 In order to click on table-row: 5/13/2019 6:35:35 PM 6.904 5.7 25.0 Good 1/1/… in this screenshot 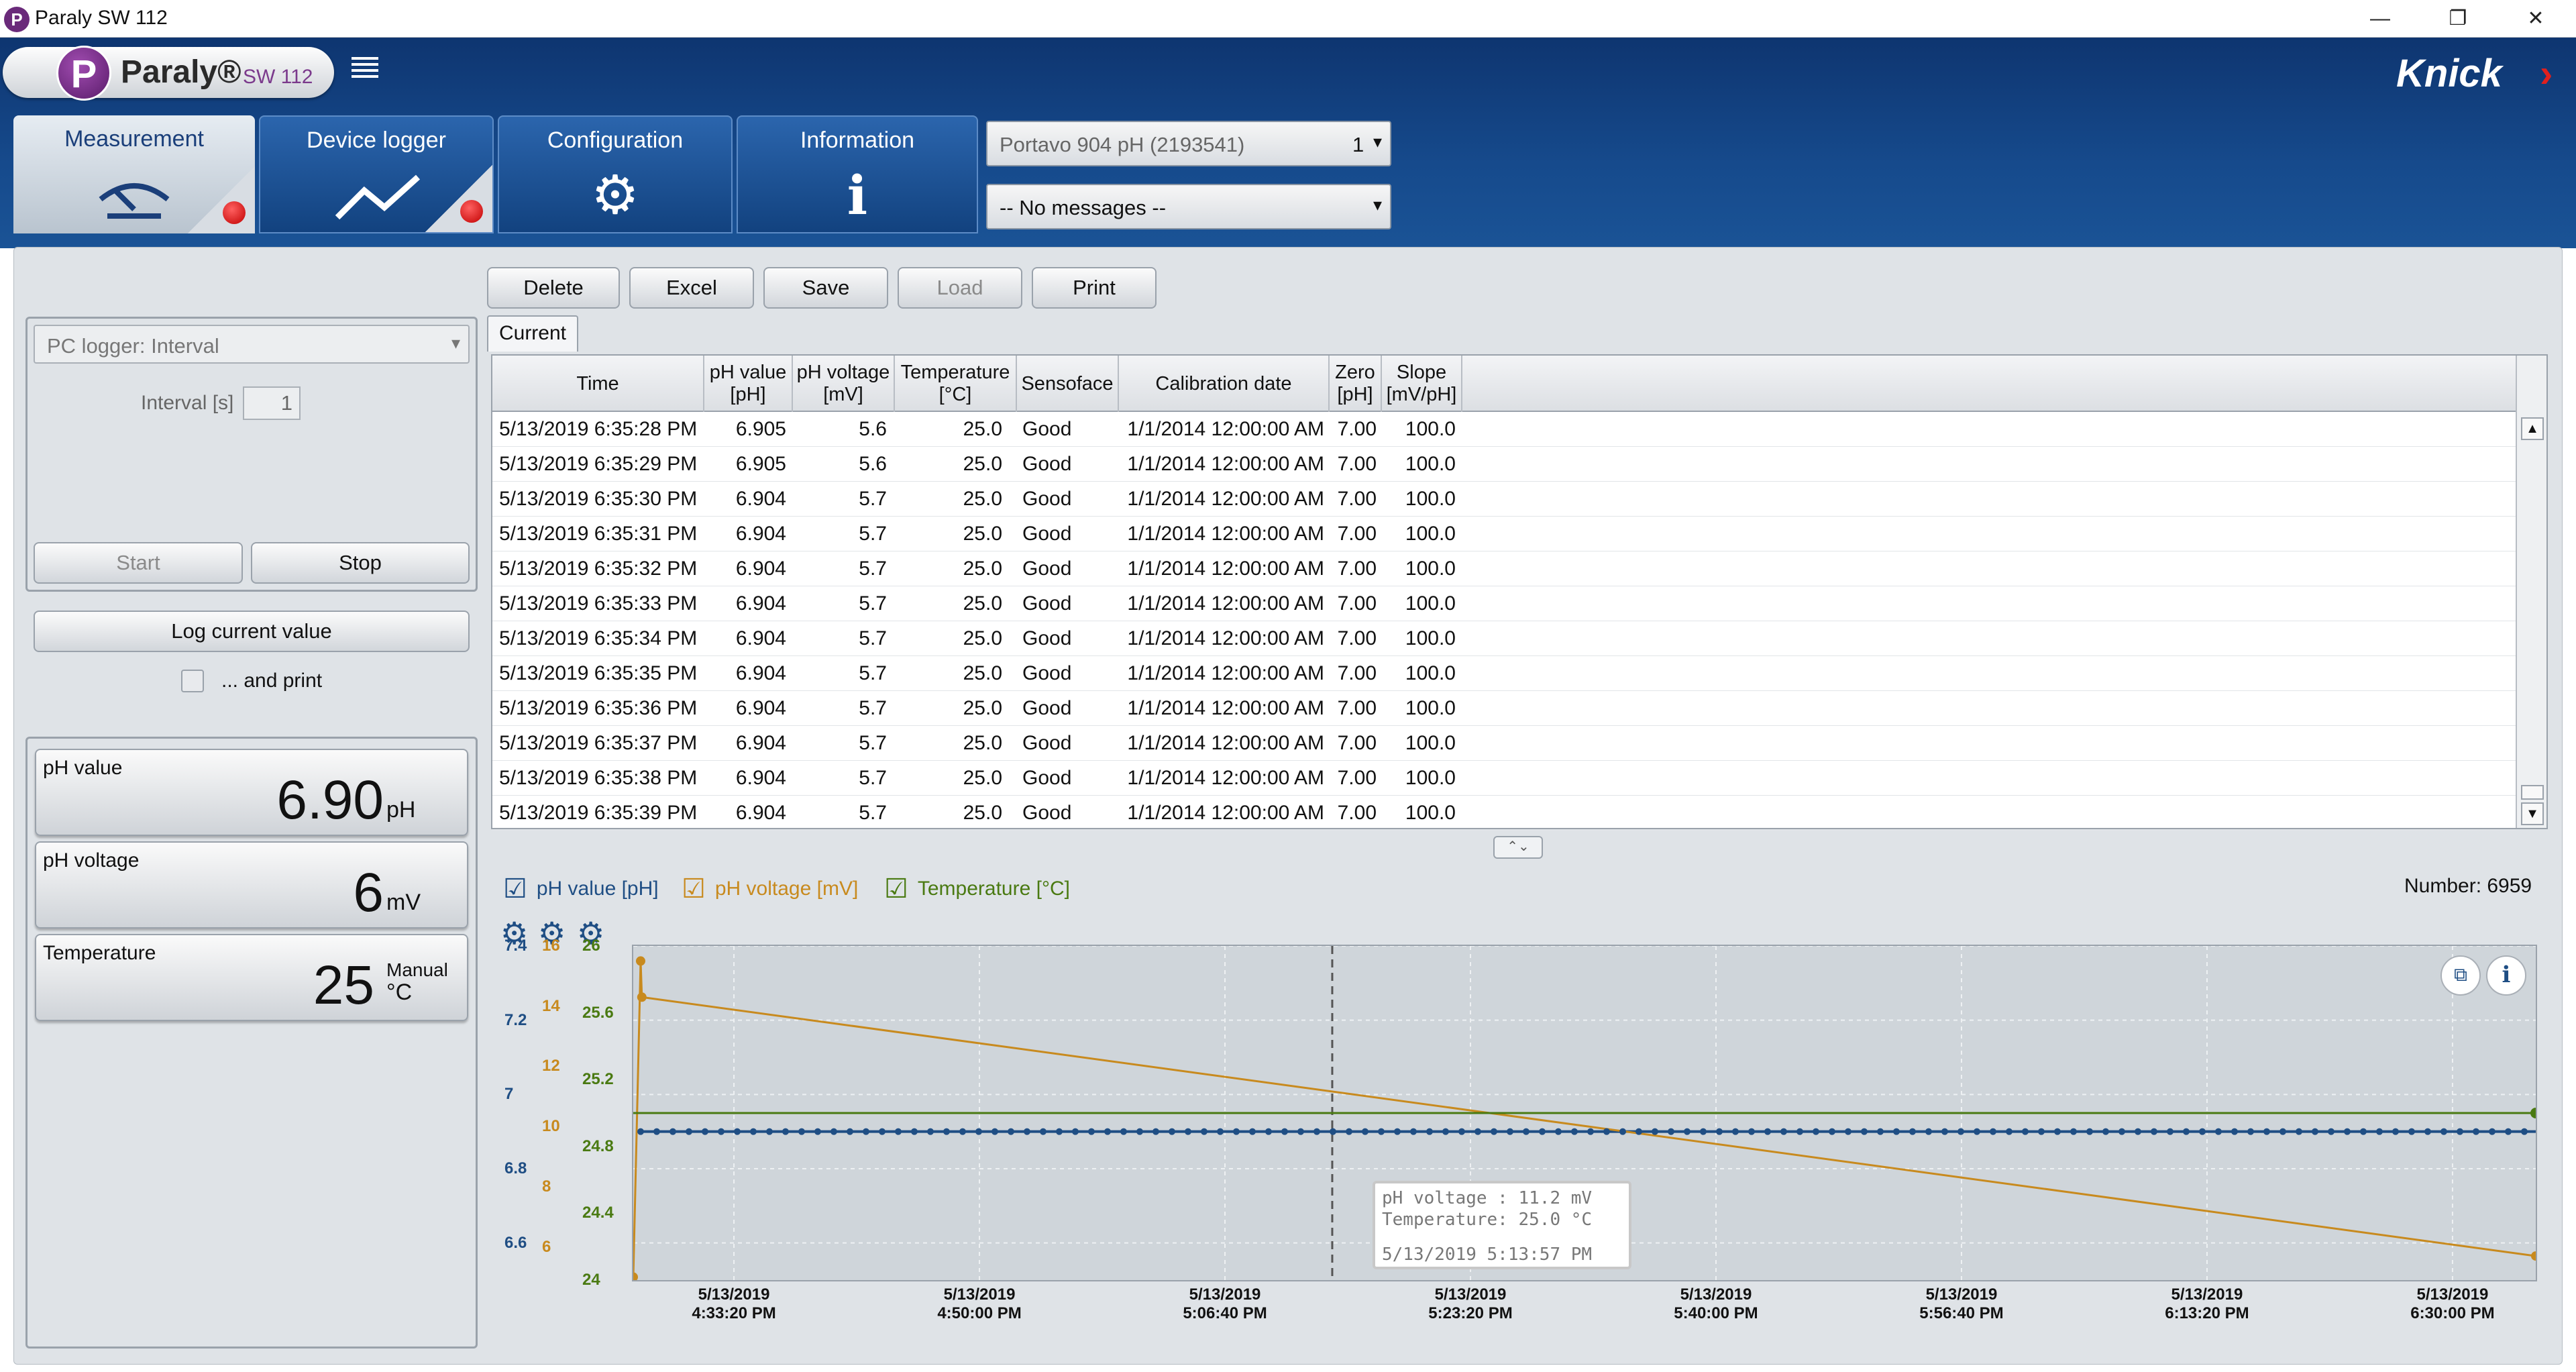, I will do `click(1504, 673)`.